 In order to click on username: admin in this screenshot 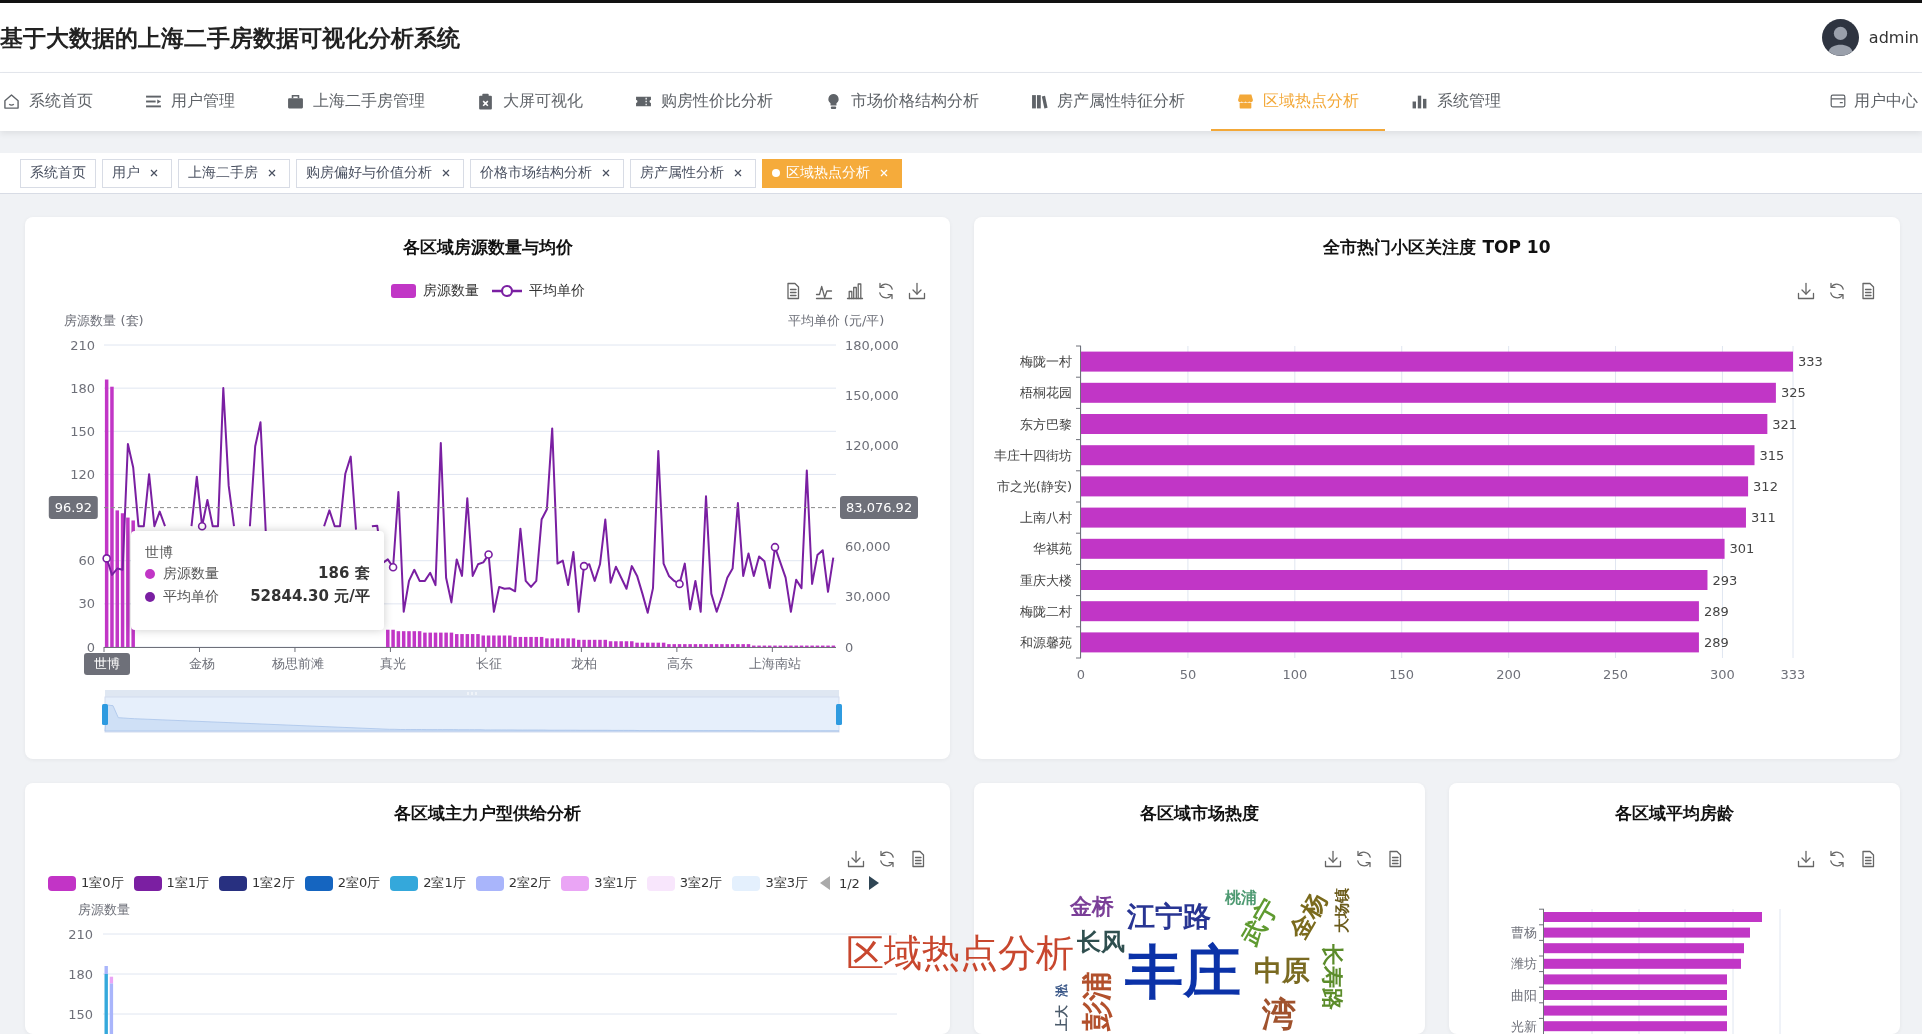, I will do `click(1893, 37)`.